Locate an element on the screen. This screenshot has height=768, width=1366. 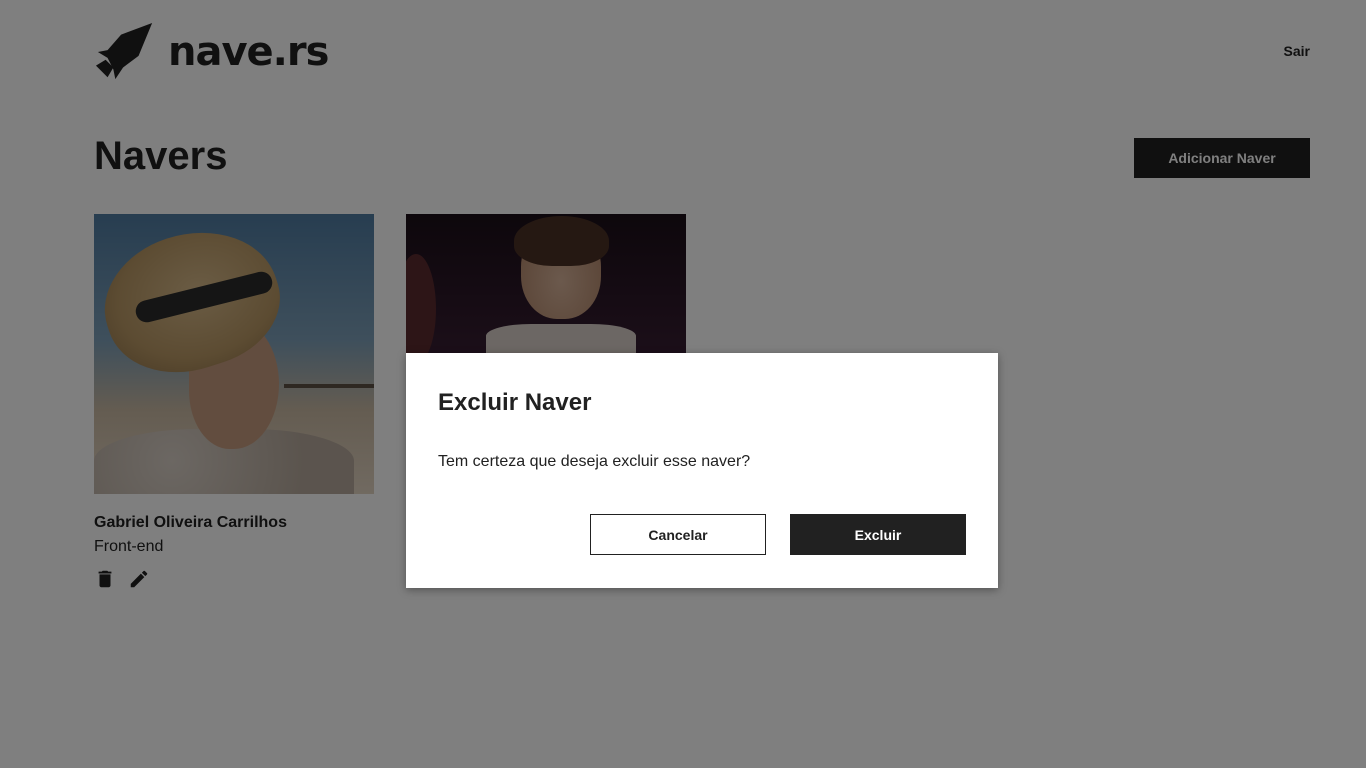
modal-title: Excluir Naver is located at coordinates (515, 402).